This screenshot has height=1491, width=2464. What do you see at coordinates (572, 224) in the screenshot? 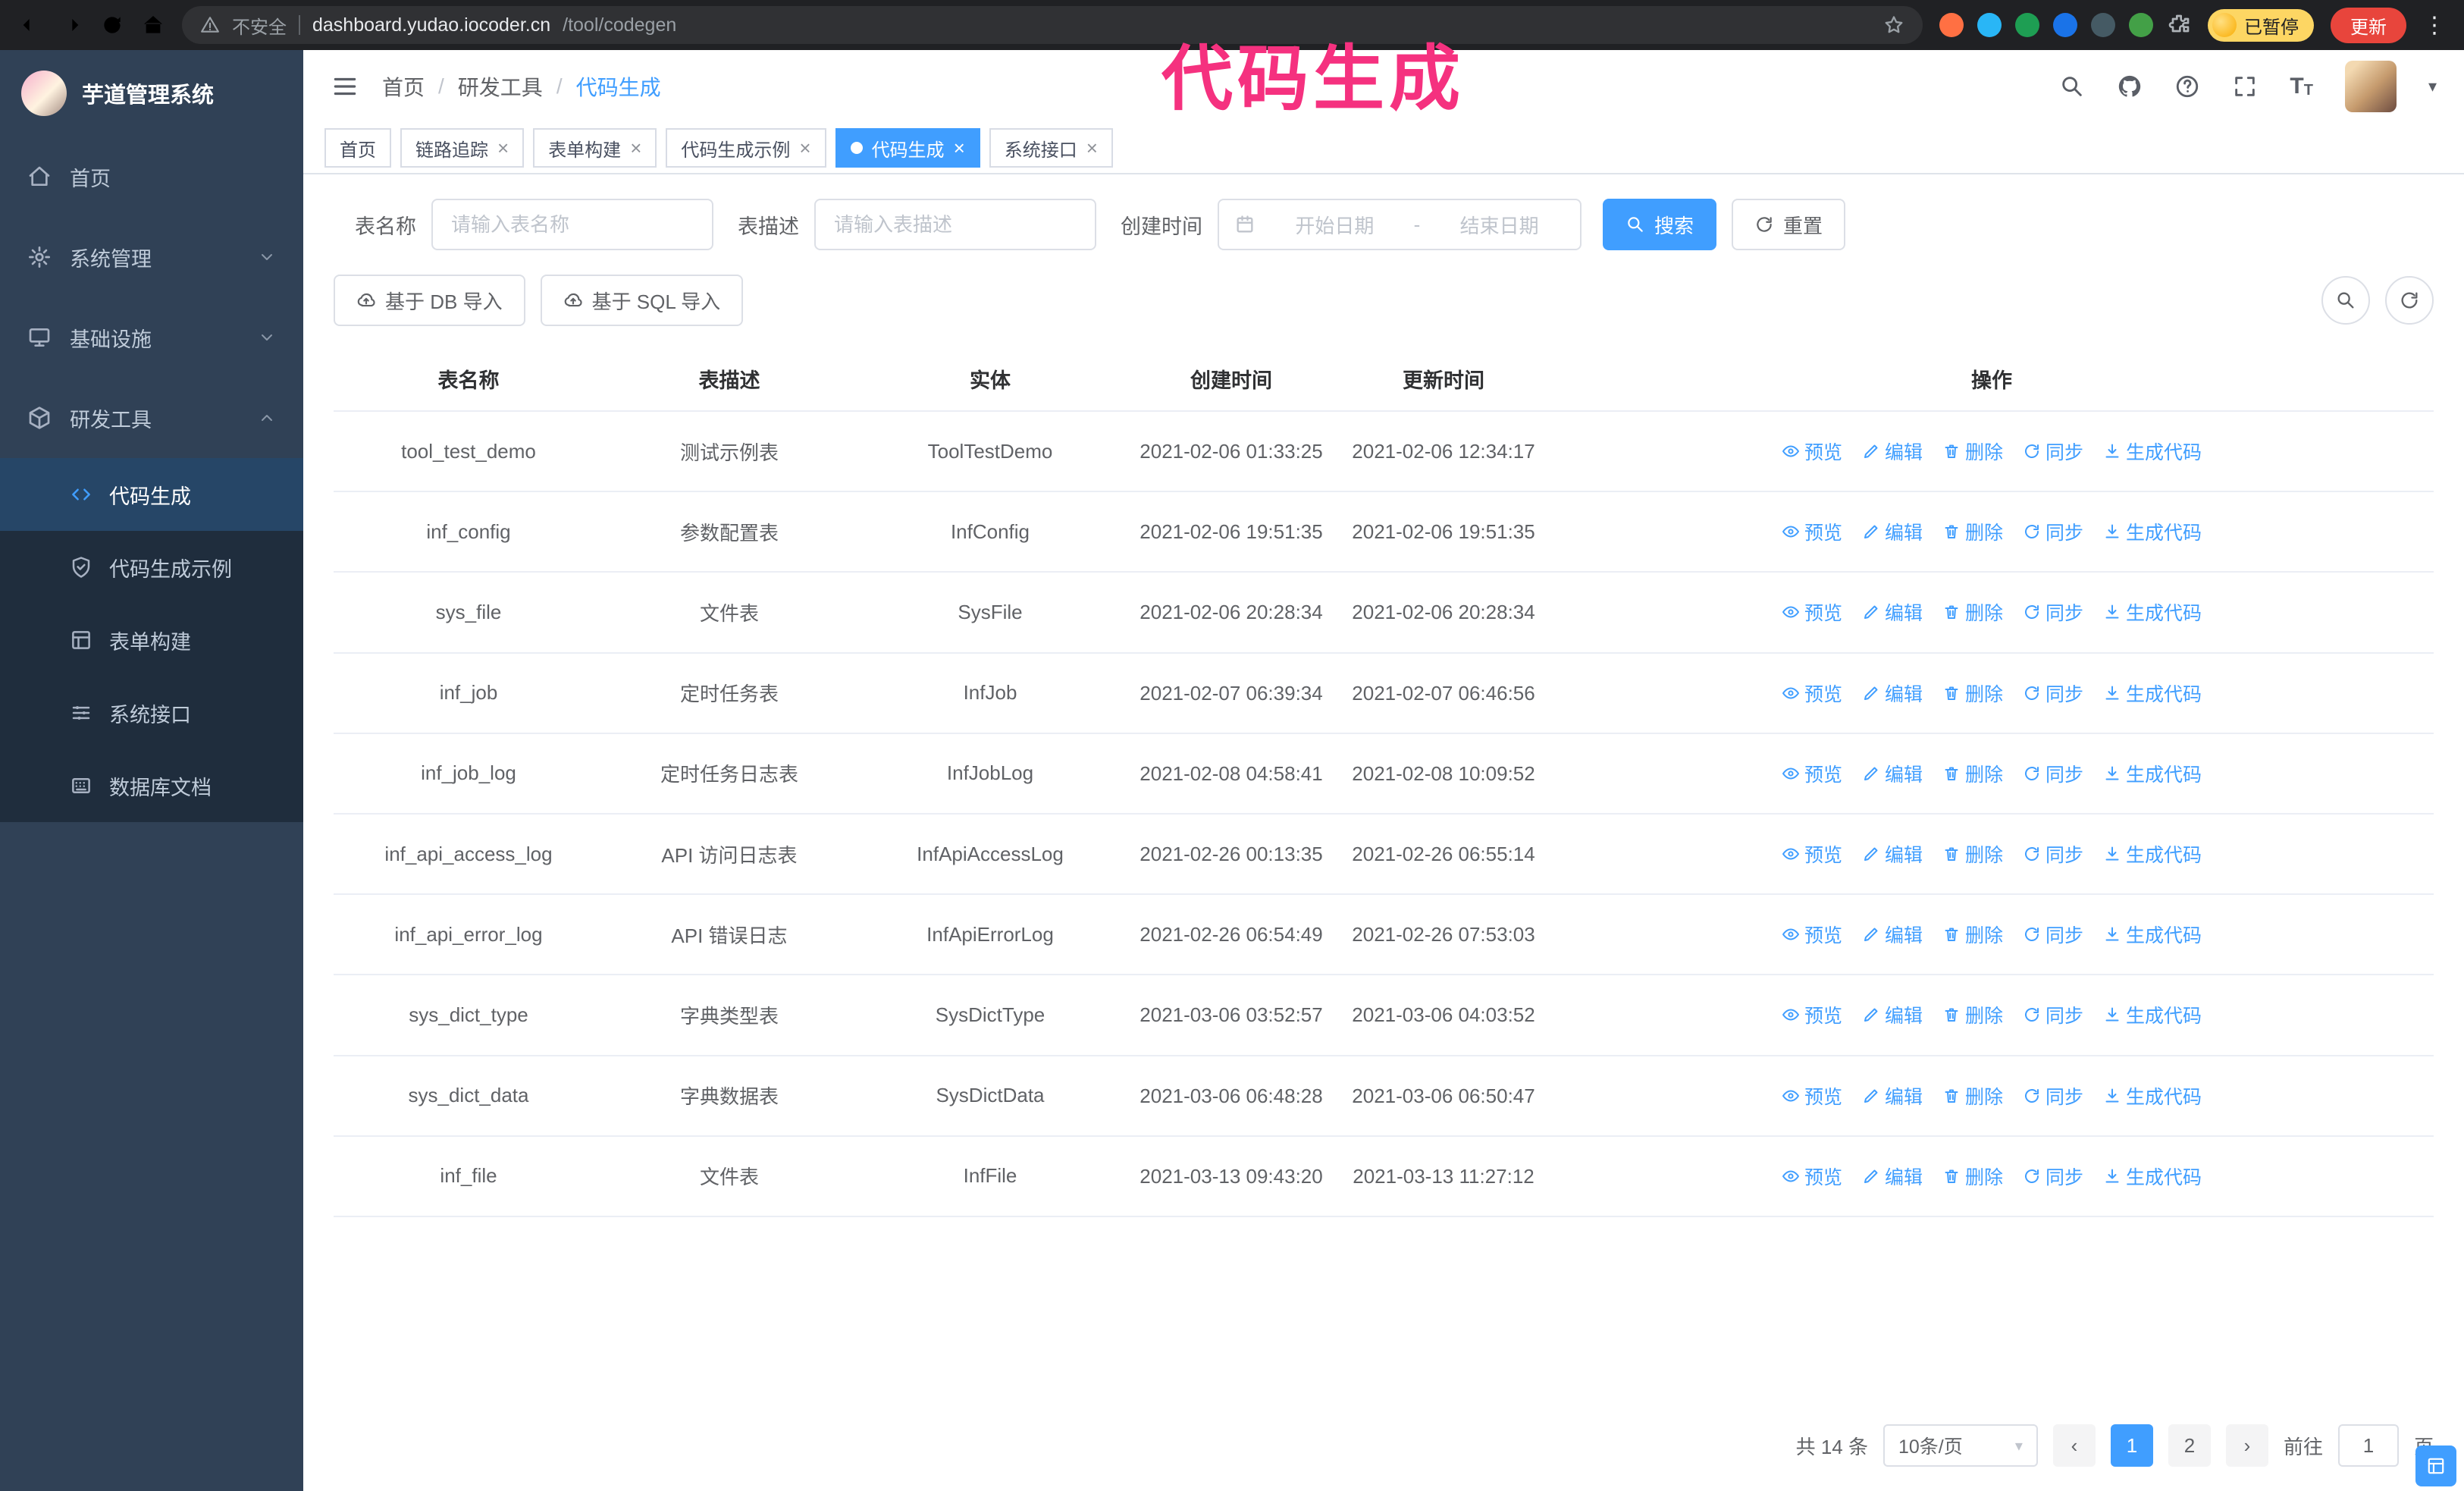
I see `table-name-input` at bounding box center [572, 224].